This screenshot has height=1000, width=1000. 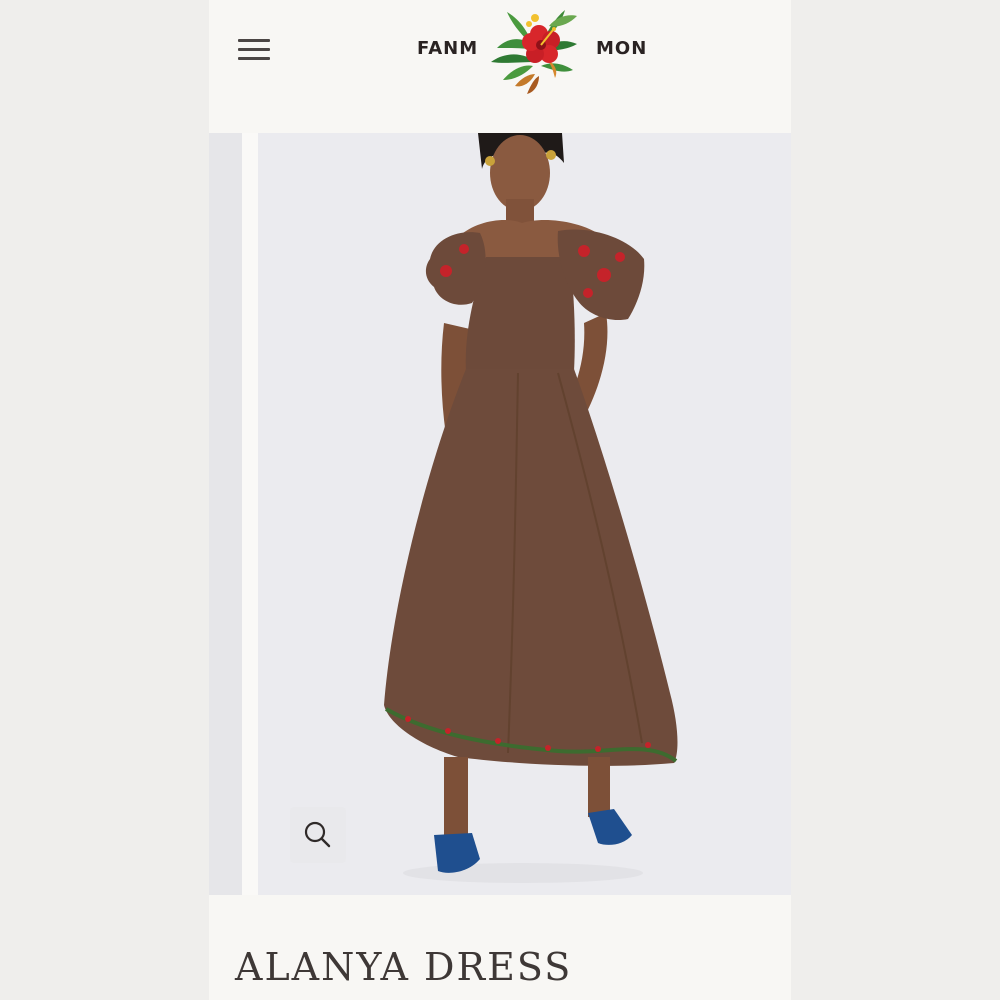 I want to click on zoom-button, so click(x=318, y=835).